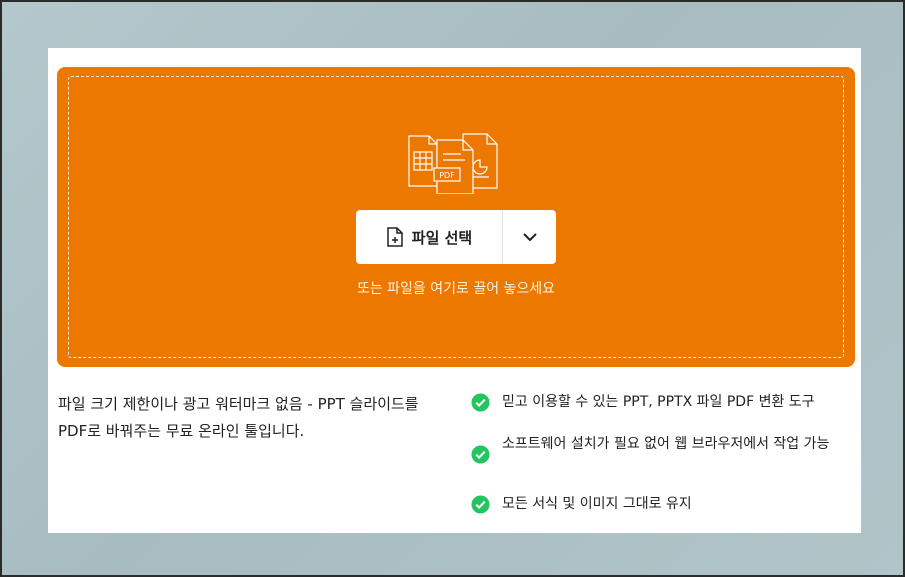  I want to click on upload-source-dropdown-button, so click(529, 237).